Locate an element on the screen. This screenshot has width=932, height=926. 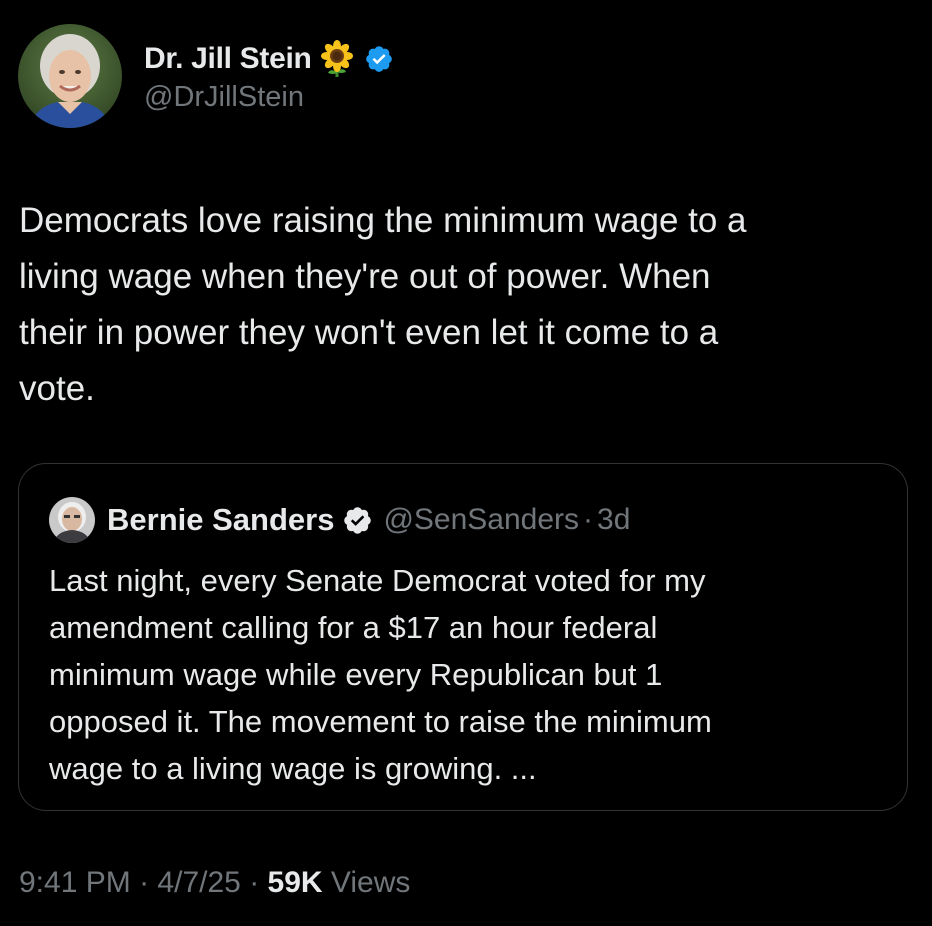
quoted-author-display-name: Bernie Sanders is located at coordinates (221, 519).